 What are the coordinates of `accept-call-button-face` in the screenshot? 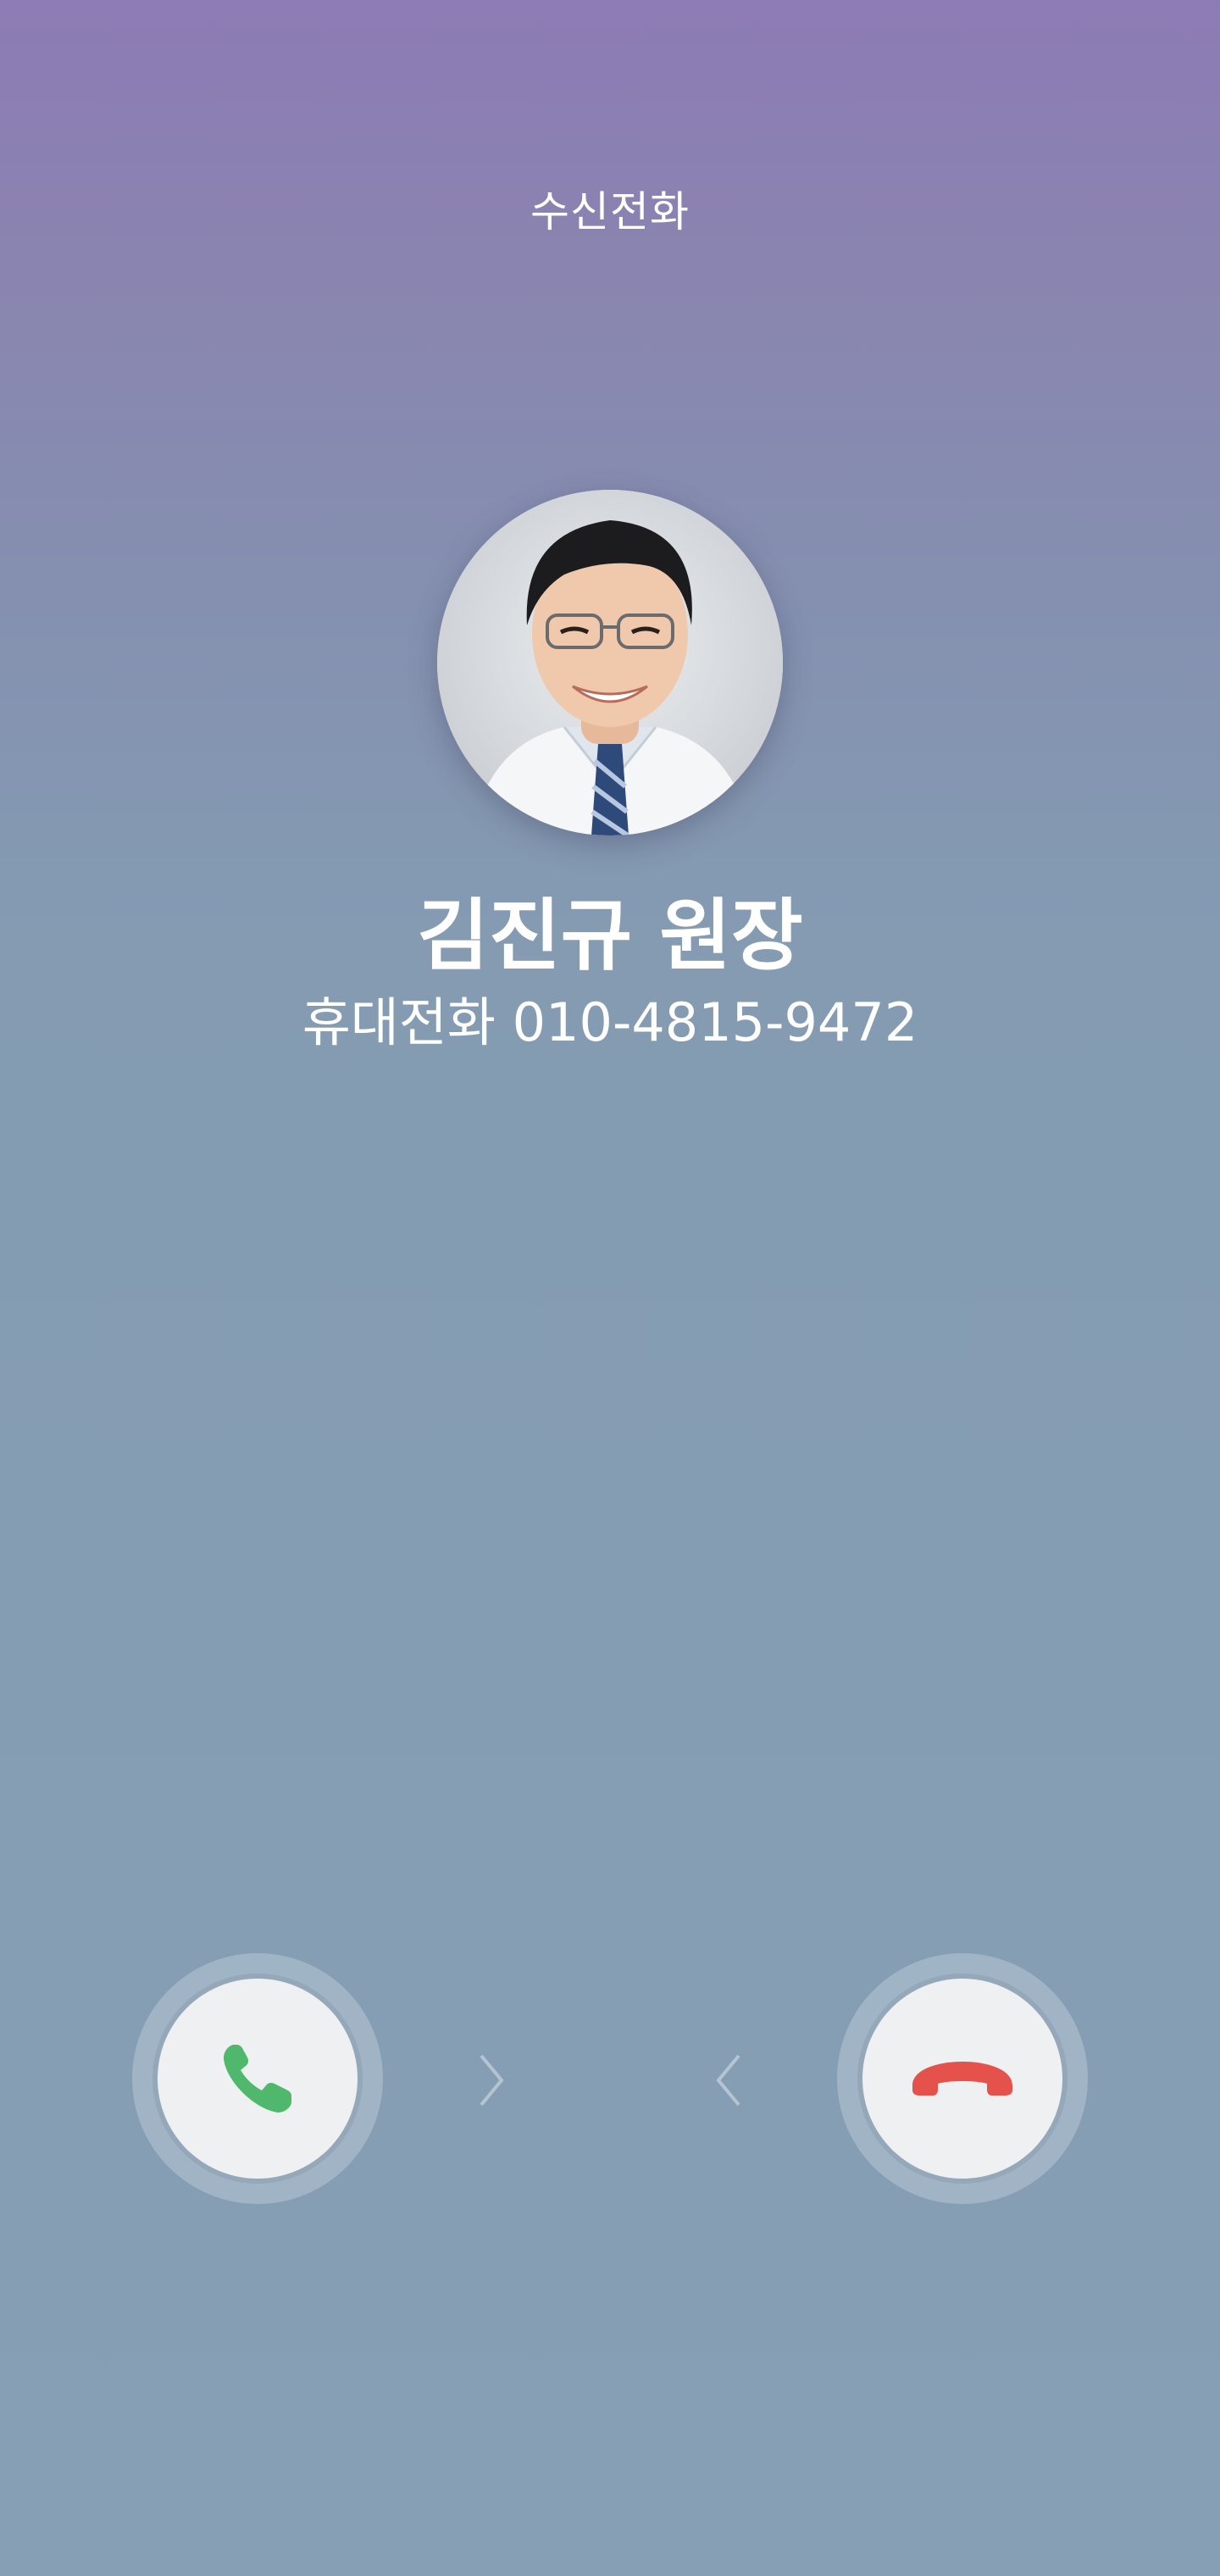 It's located at (258, 2079).